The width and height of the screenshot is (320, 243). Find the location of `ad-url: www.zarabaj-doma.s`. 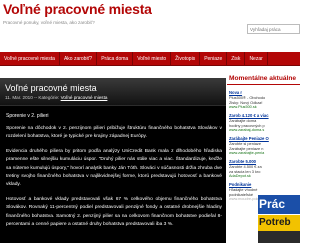

ad-url: www.zarabaj-doma.s is located at coordinates (264, 130).